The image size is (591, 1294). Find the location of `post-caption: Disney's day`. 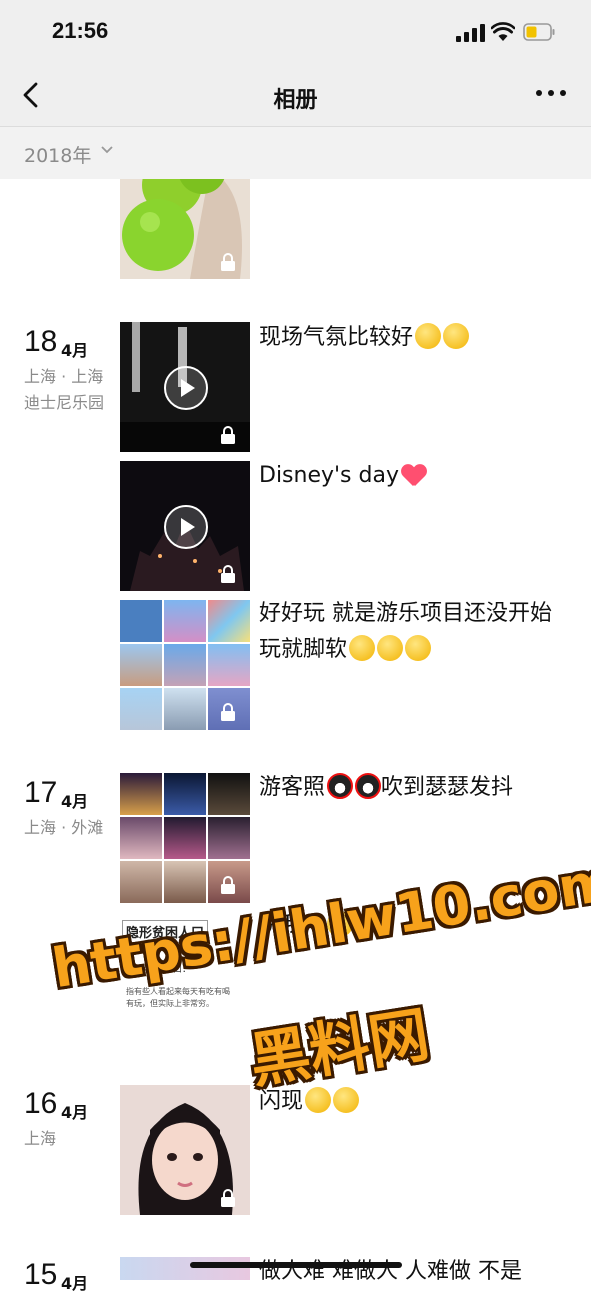

post-caption: Disney's day is located at coordinates (409, 476).